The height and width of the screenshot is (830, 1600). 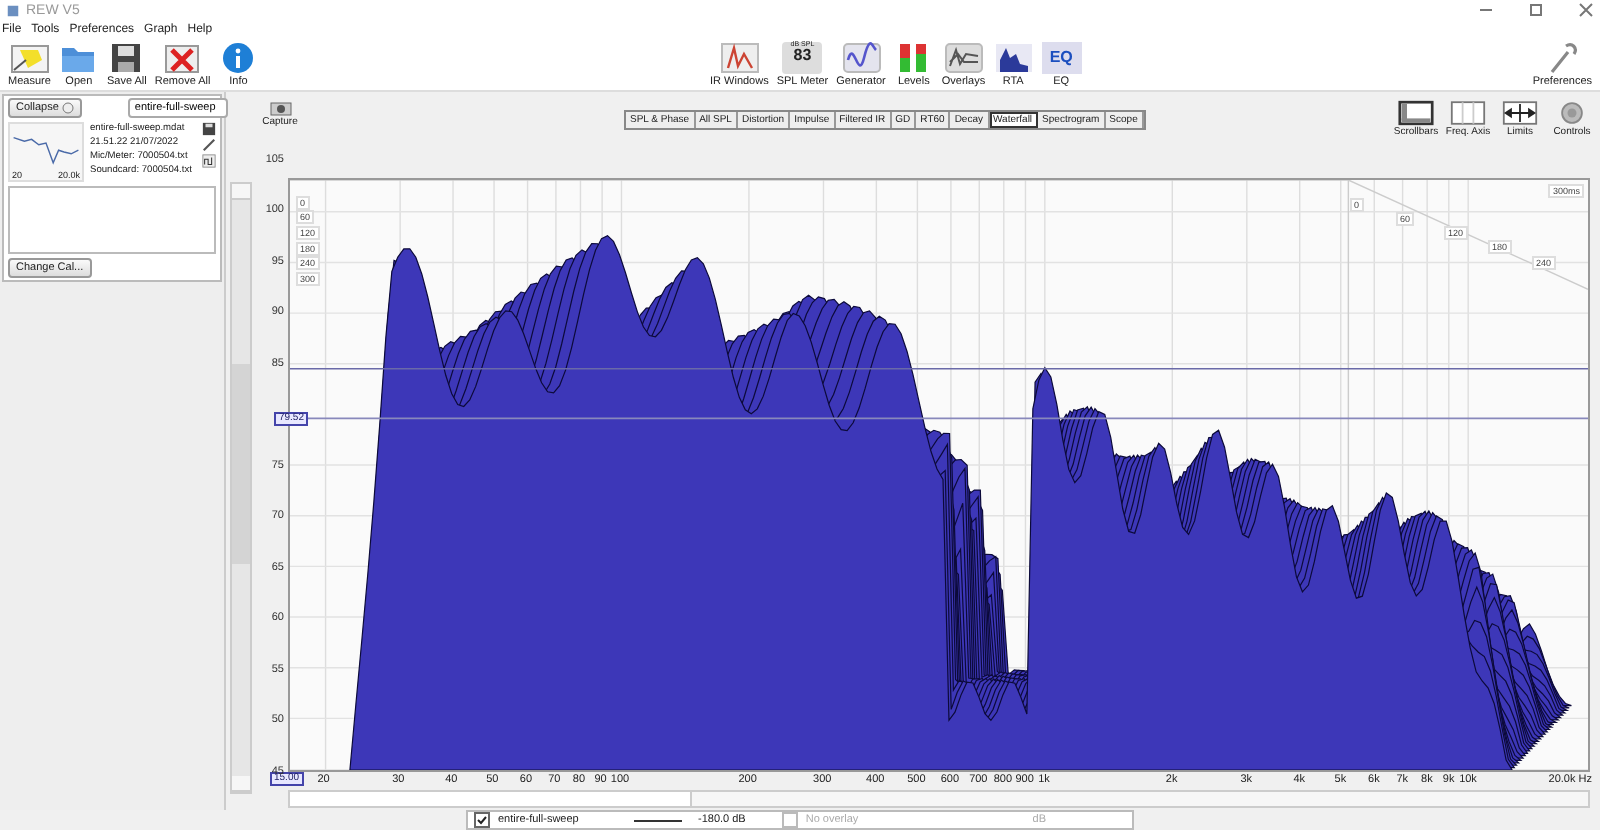 I want to click on horizontal-scrollbar, so click(x=939, y=799).